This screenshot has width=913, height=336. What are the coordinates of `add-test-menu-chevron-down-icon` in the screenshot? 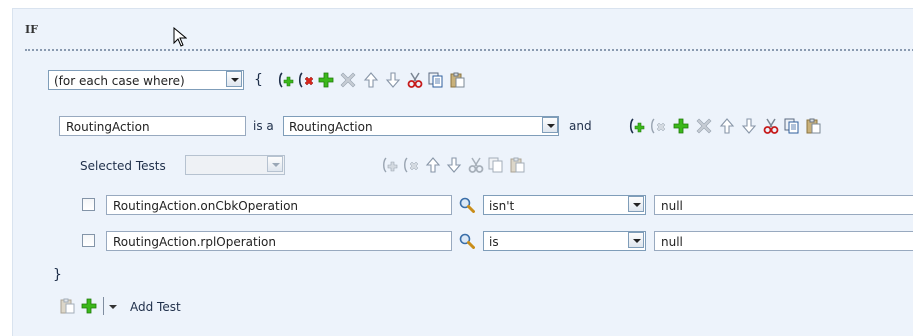 It's located at (113, 307).